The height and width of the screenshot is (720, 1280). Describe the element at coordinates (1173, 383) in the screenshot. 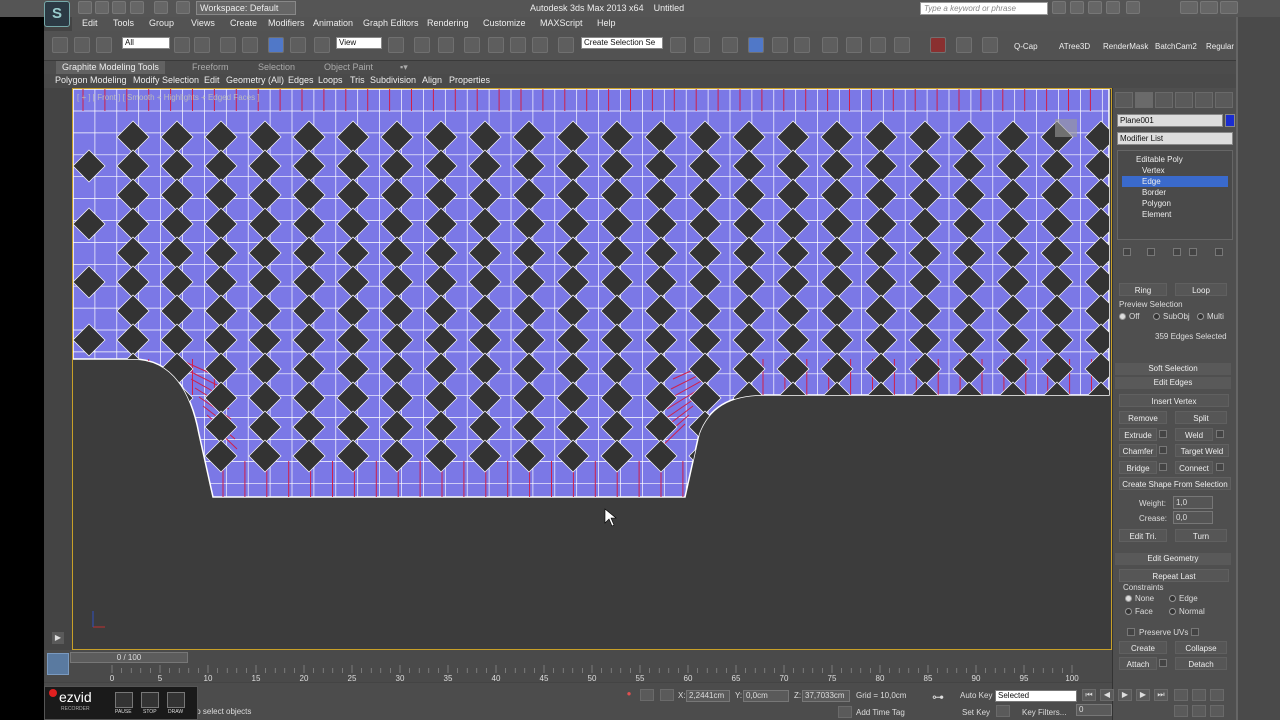

I see `edit-edges-rollout: Edit Edges` at that location.